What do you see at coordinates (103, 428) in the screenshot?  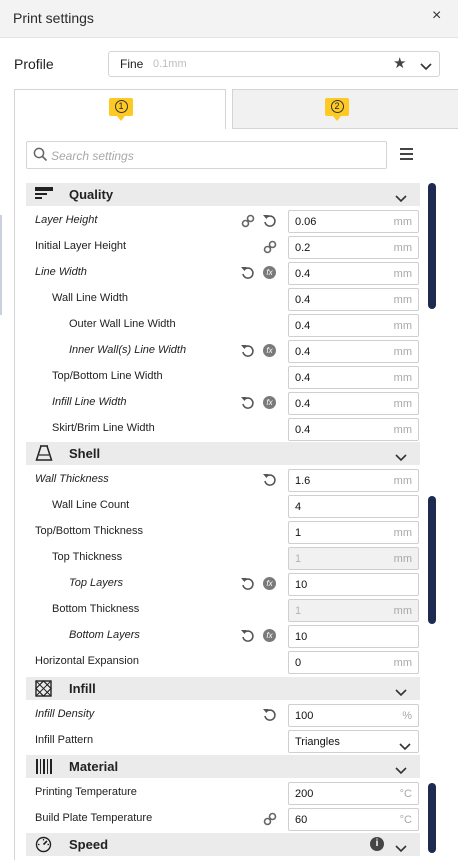 I see `setting-label: Skirt/Brim Line Width` at bounding box center [103, 428].